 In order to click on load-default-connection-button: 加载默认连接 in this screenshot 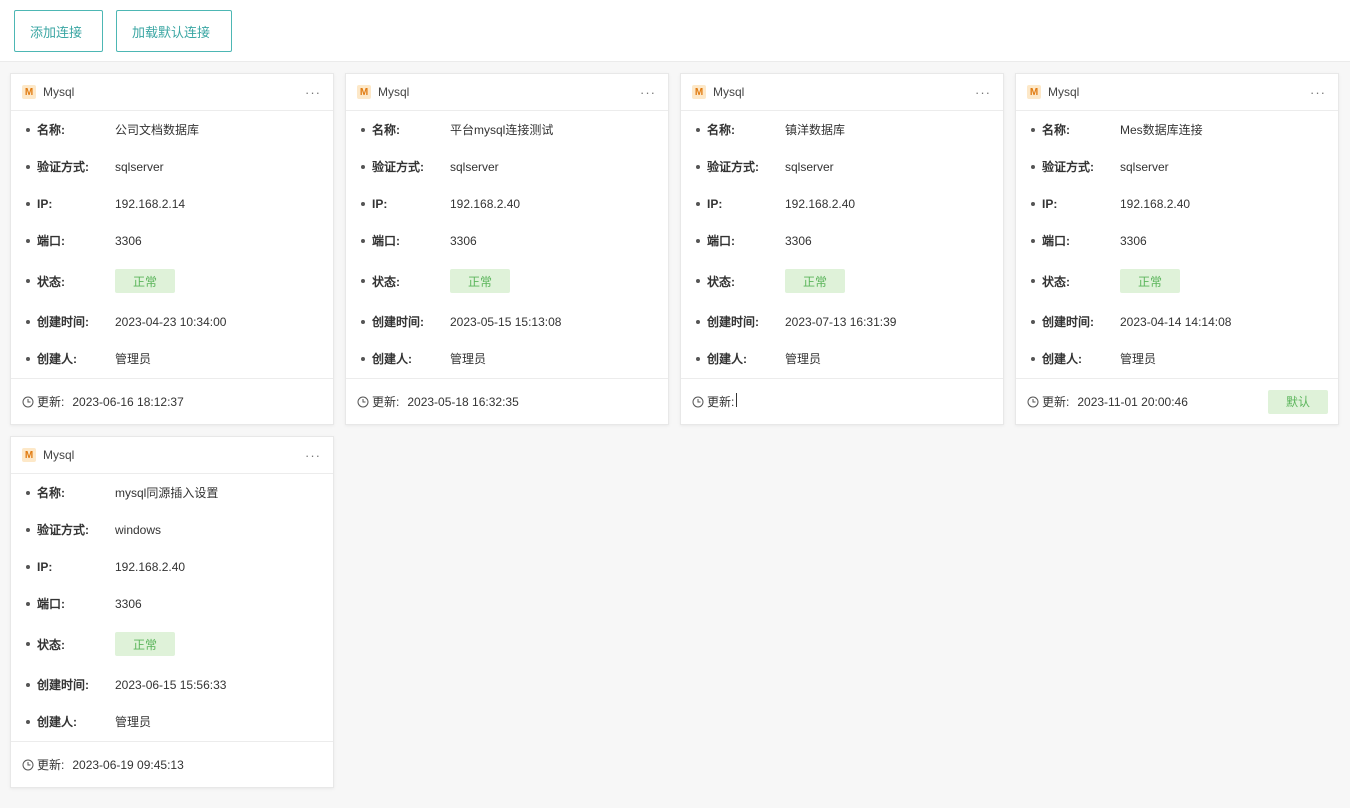, I will do `click(174, 31)`.